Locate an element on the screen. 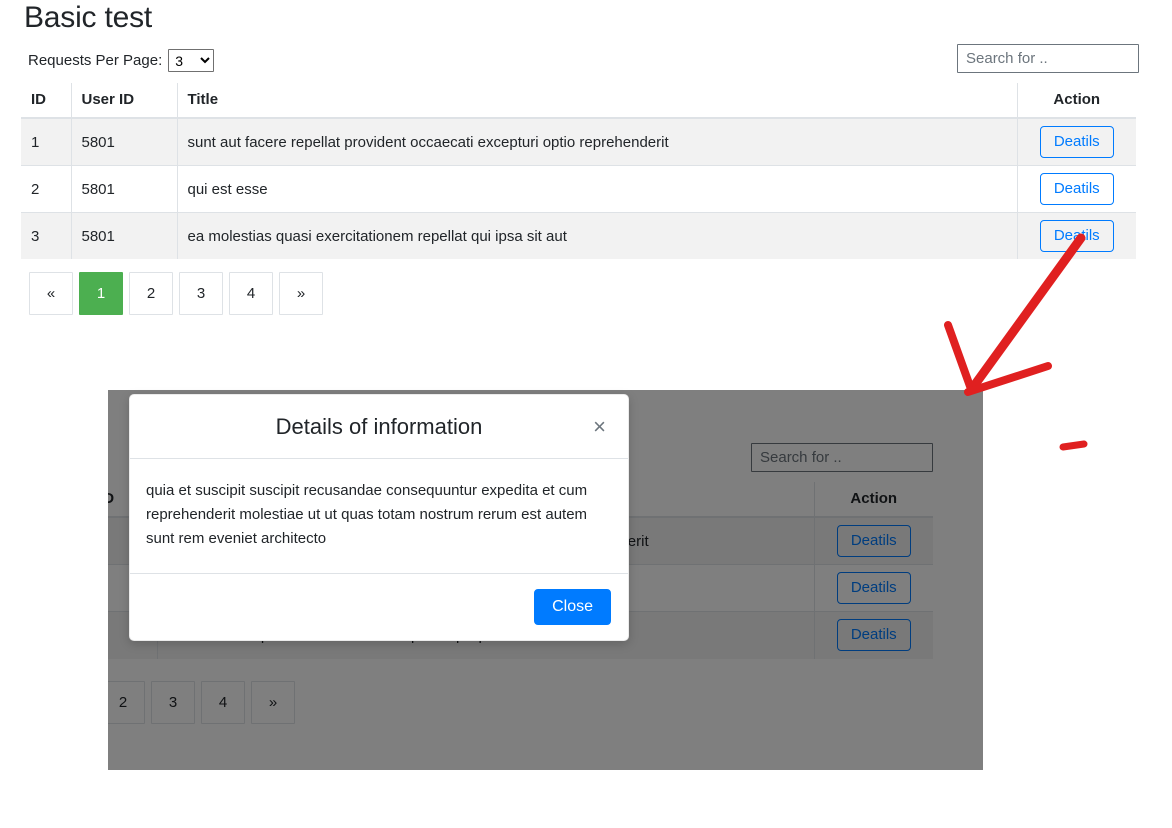  column-header-user-id: User ID is located at coordinates (124, 101).